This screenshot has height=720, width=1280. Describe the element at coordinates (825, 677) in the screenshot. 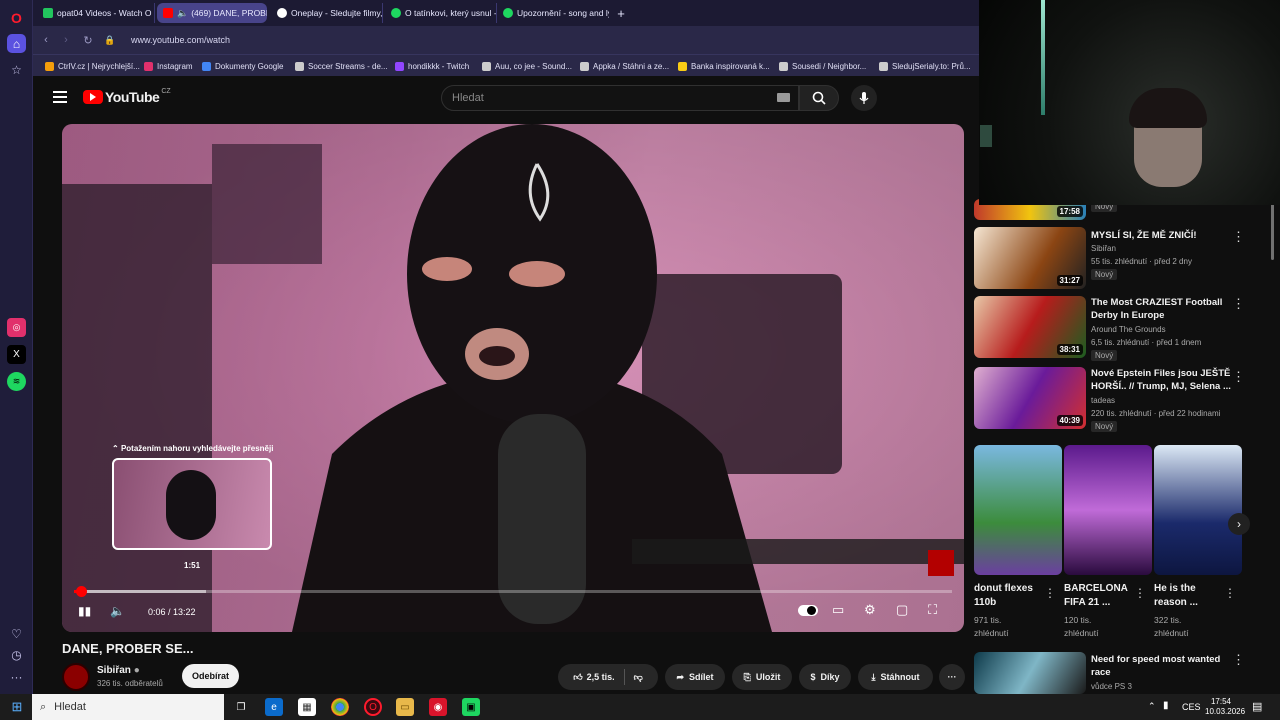

I see `thanks-button: $ Díky` at that location.